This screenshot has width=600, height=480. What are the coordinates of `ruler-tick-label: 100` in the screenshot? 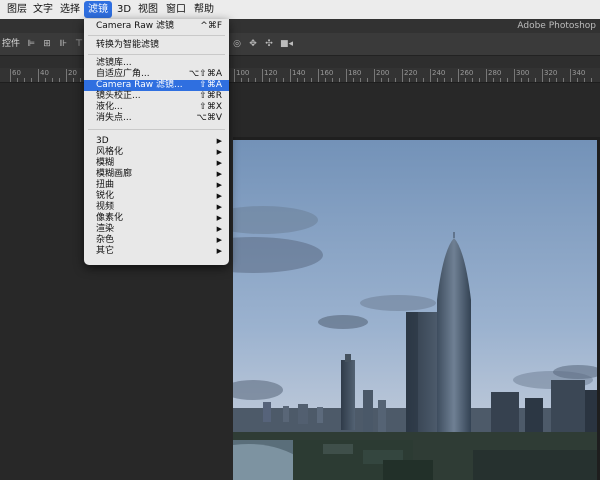 It's located at (243, 73).